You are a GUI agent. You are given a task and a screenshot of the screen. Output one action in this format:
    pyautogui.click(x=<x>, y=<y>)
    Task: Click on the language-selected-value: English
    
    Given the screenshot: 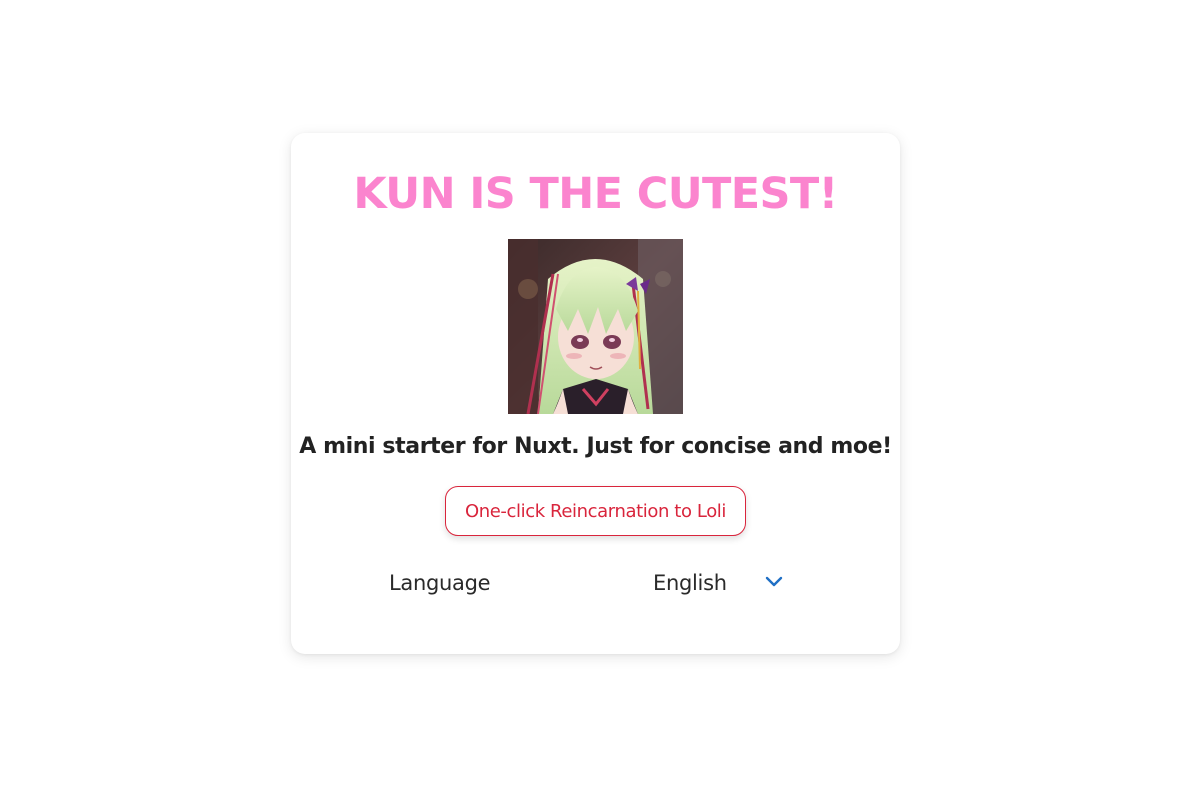 What is the action you would take?
    pyautogui.click(x=690, y=583)
    